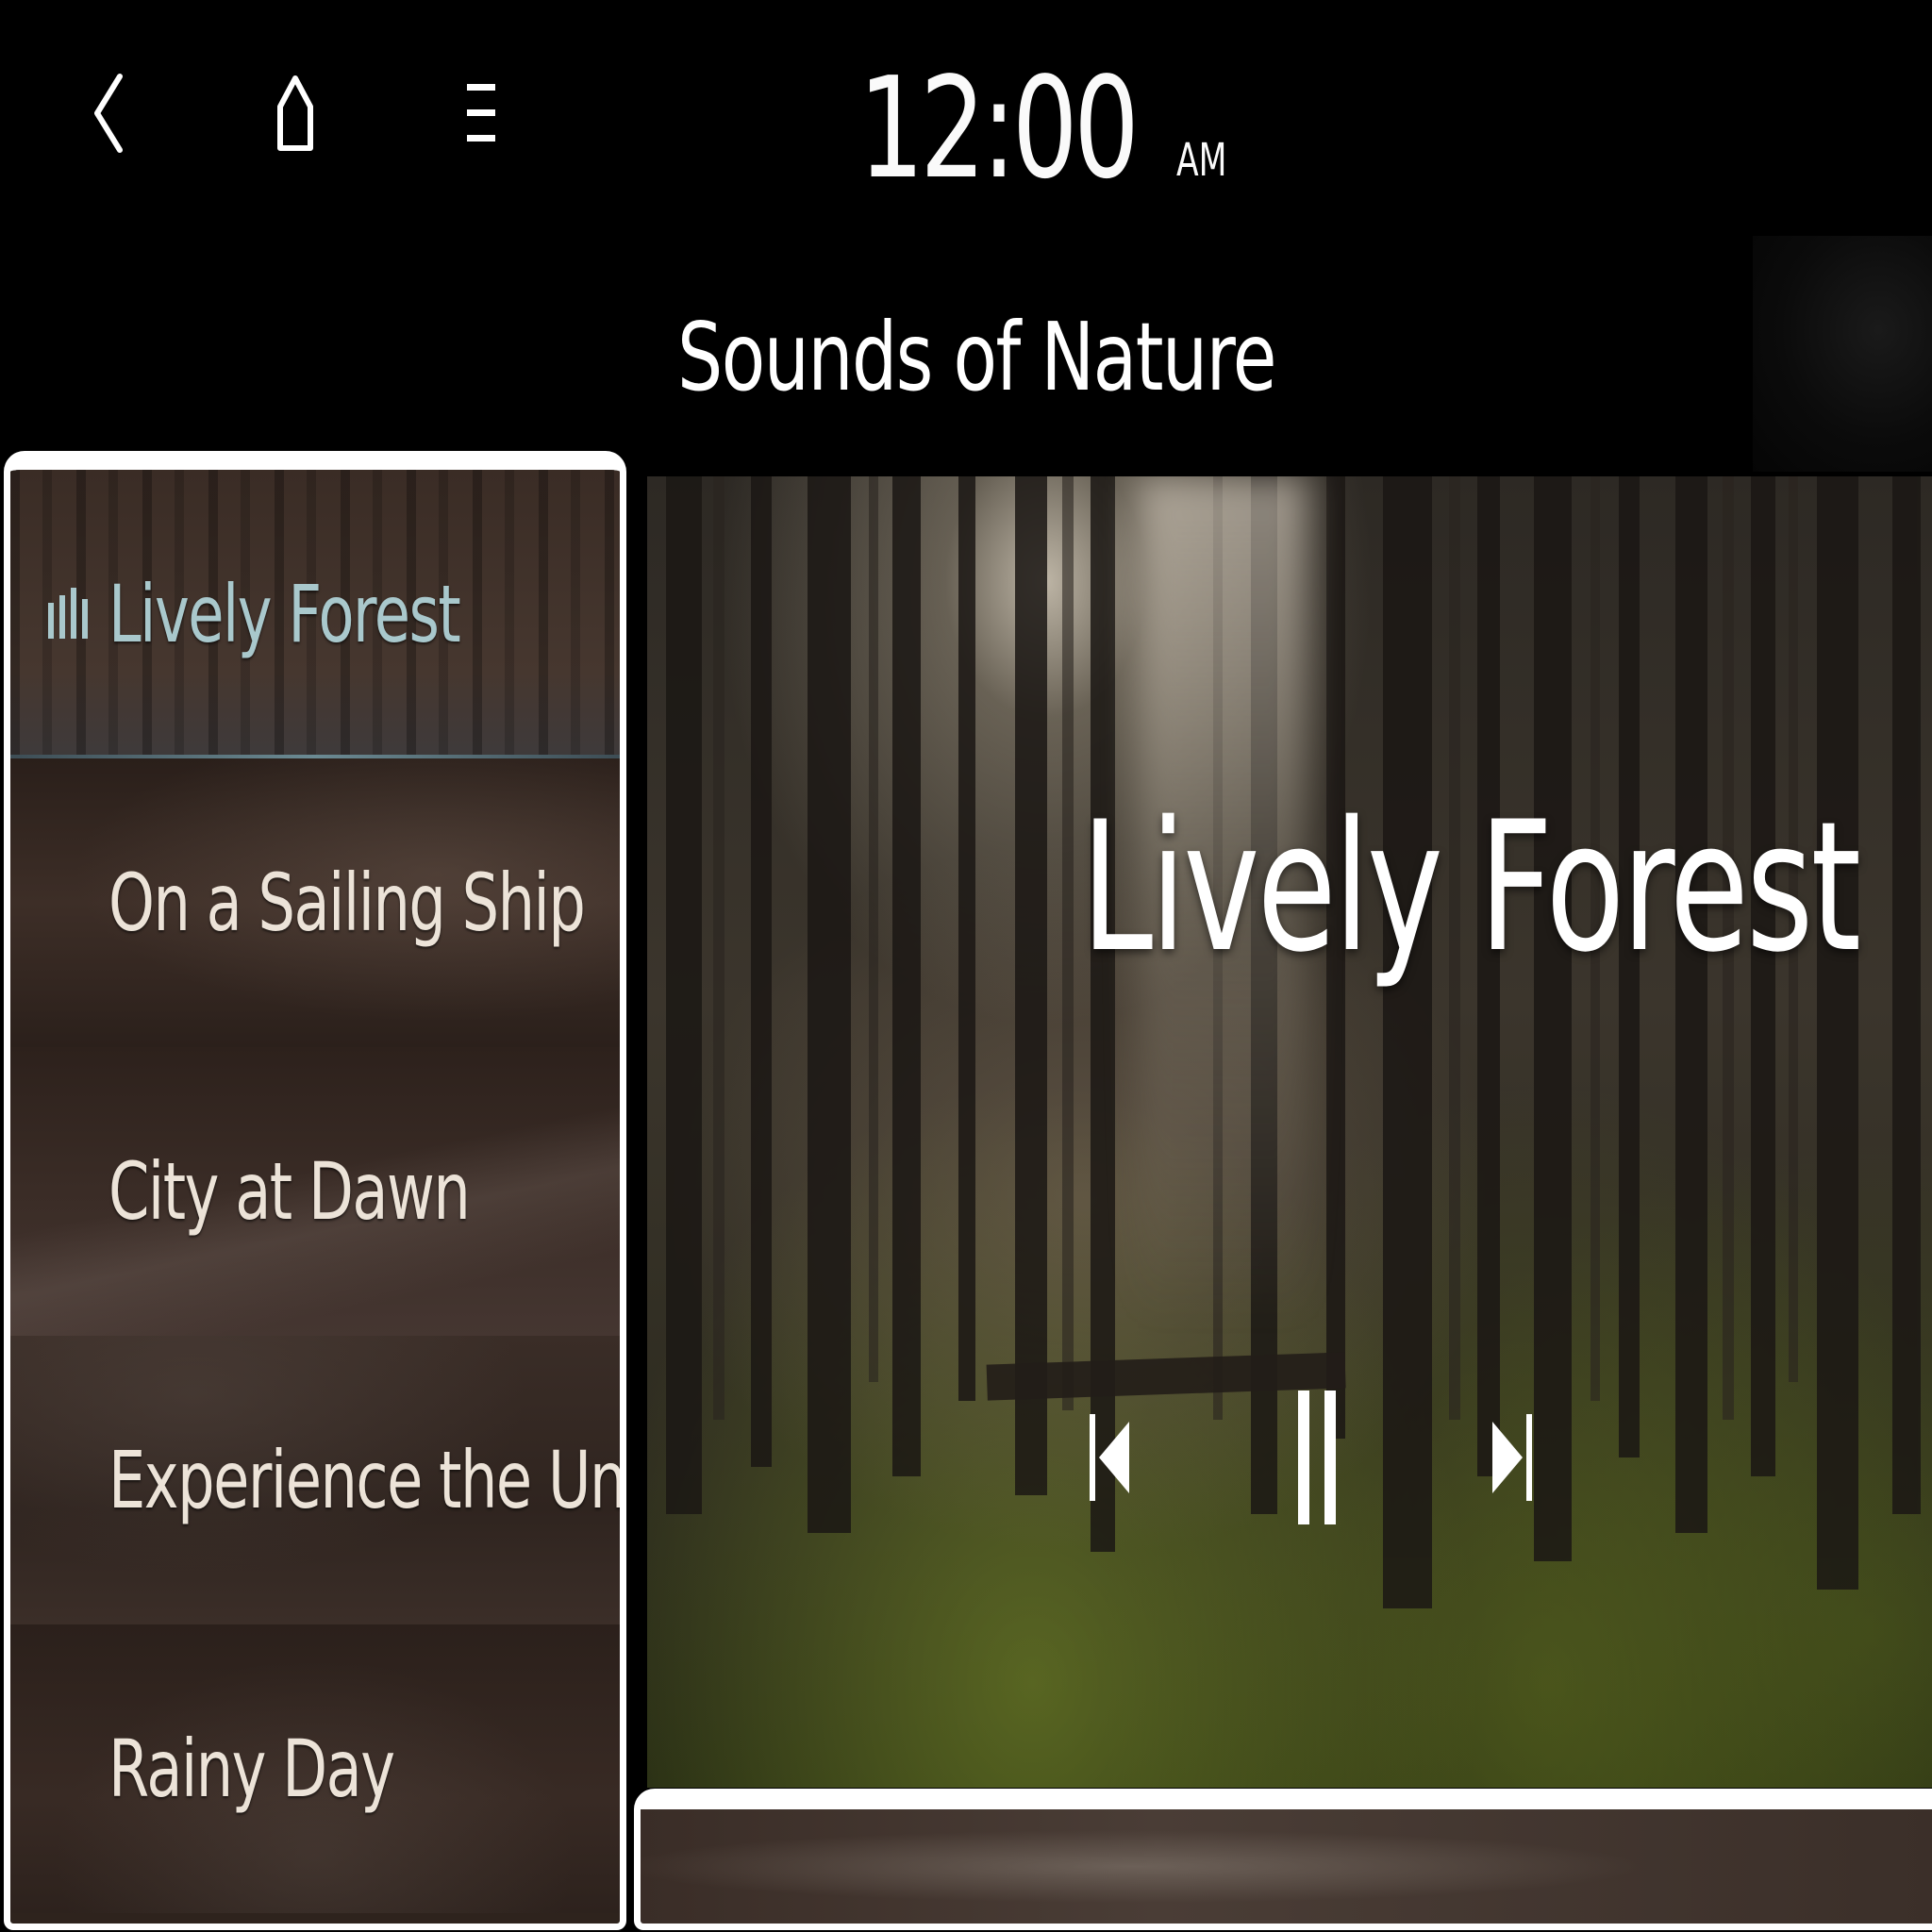  Describe the element at coordinates (347, 903) in the screenshot. I see `playlist-item-label: On a Sailing Ship` at that location.